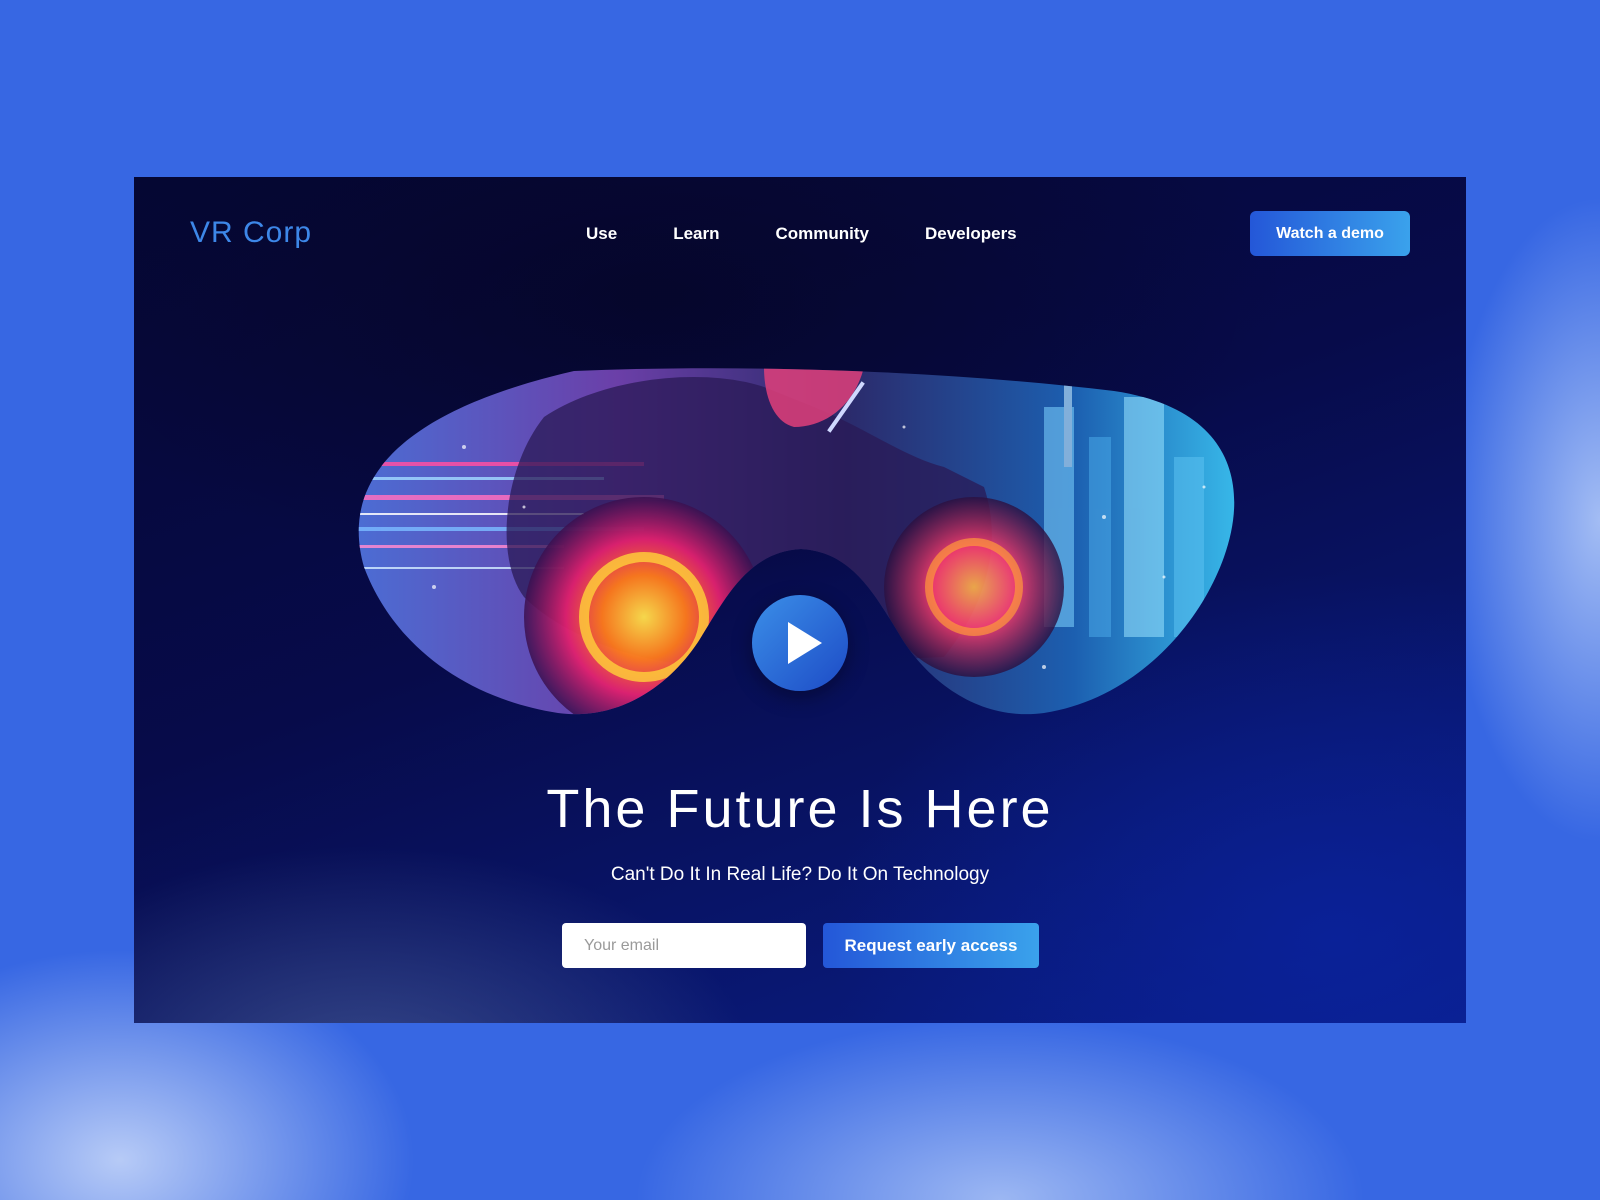  Describe the element at coordinates (805, 643) in the screenshot. I see `play-icon` at that location.